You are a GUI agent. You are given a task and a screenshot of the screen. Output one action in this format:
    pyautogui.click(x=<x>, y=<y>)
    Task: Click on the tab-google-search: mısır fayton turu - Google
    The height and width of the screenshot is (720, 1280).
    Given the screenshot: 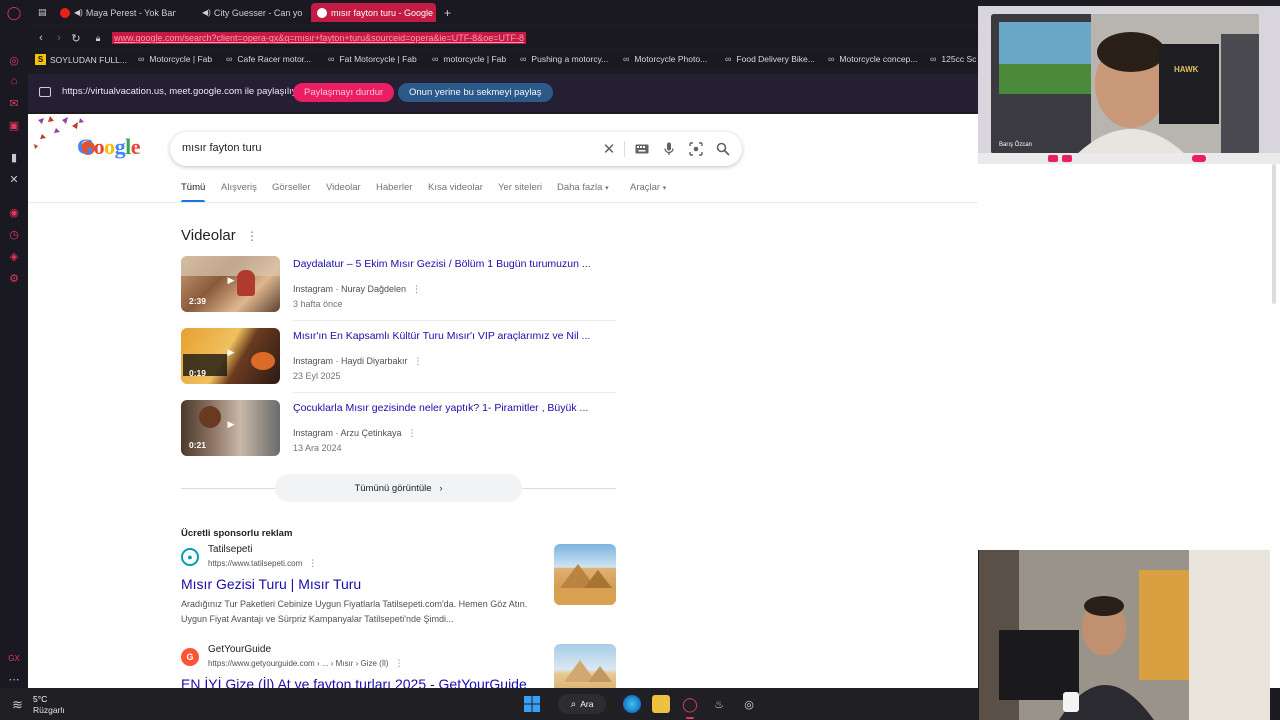 What is the action you would take?
    pyautogui.click(x=373, y=12)
    